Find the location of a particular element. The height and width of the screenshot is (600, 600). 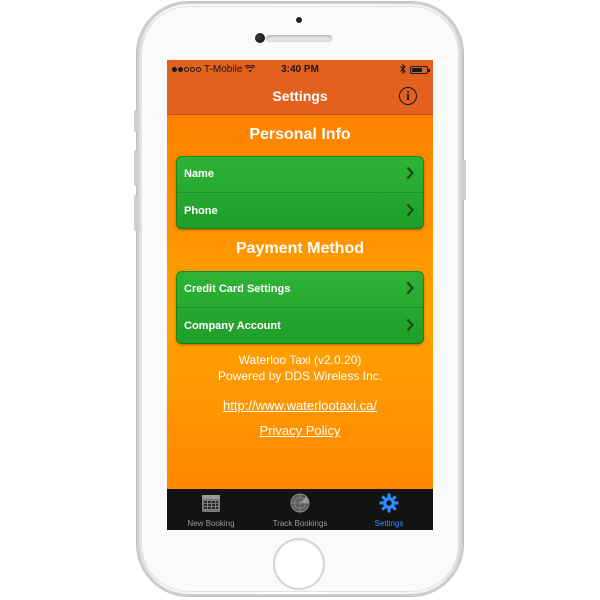

personal-info-heading: Personal Info is located at coordinates (300, 134).